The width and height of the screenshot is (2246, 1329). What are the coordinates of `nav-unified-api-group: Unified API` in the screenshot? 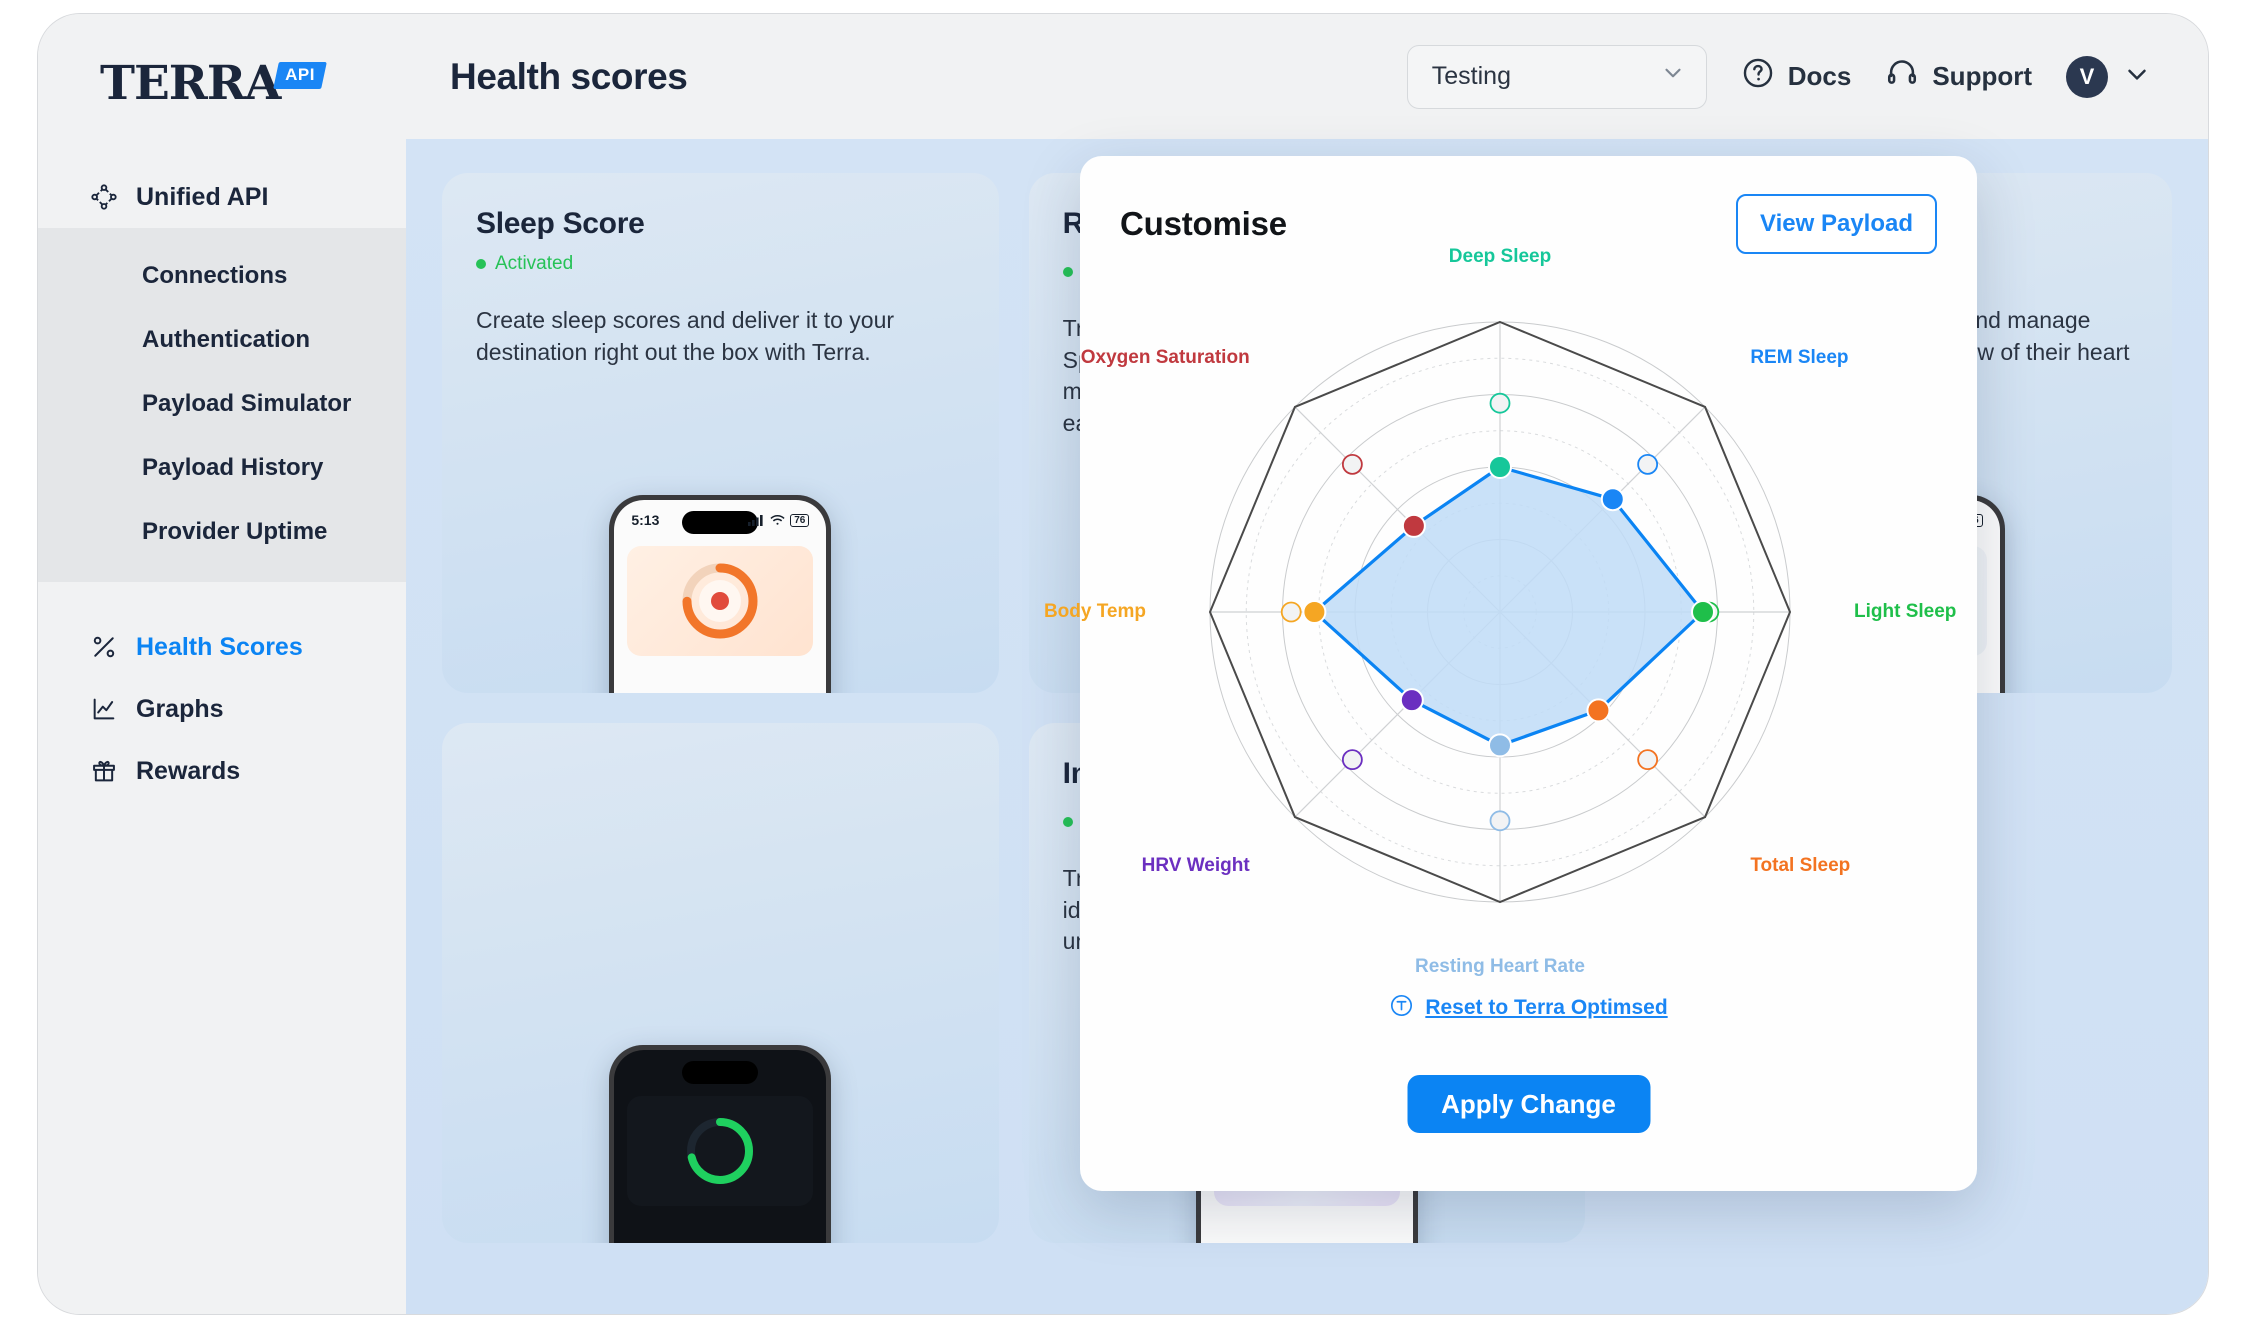 It's located at (222, 197).